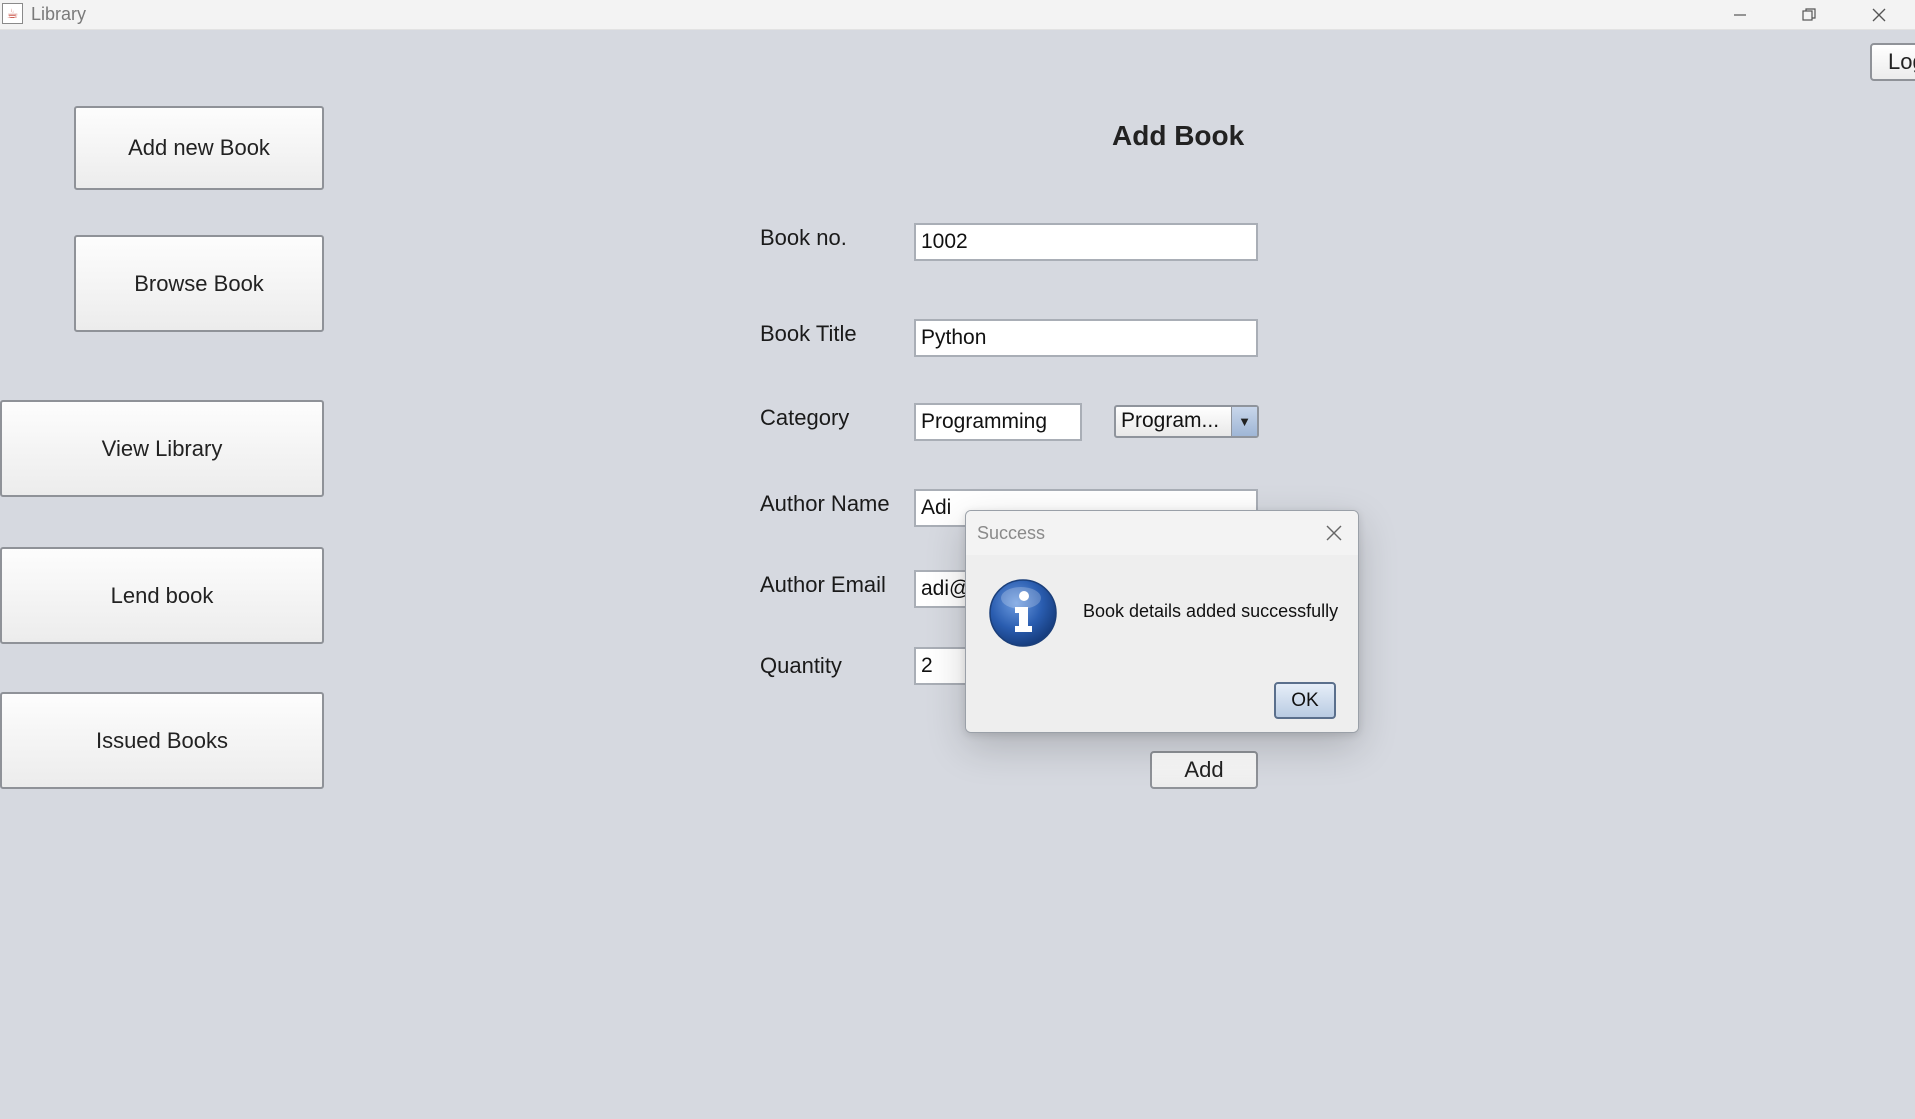  What do you see at coordinates (1162, 533) in the screenshot?
I see `dialog-titlebar: Success` at bounding box center [1162, 533].